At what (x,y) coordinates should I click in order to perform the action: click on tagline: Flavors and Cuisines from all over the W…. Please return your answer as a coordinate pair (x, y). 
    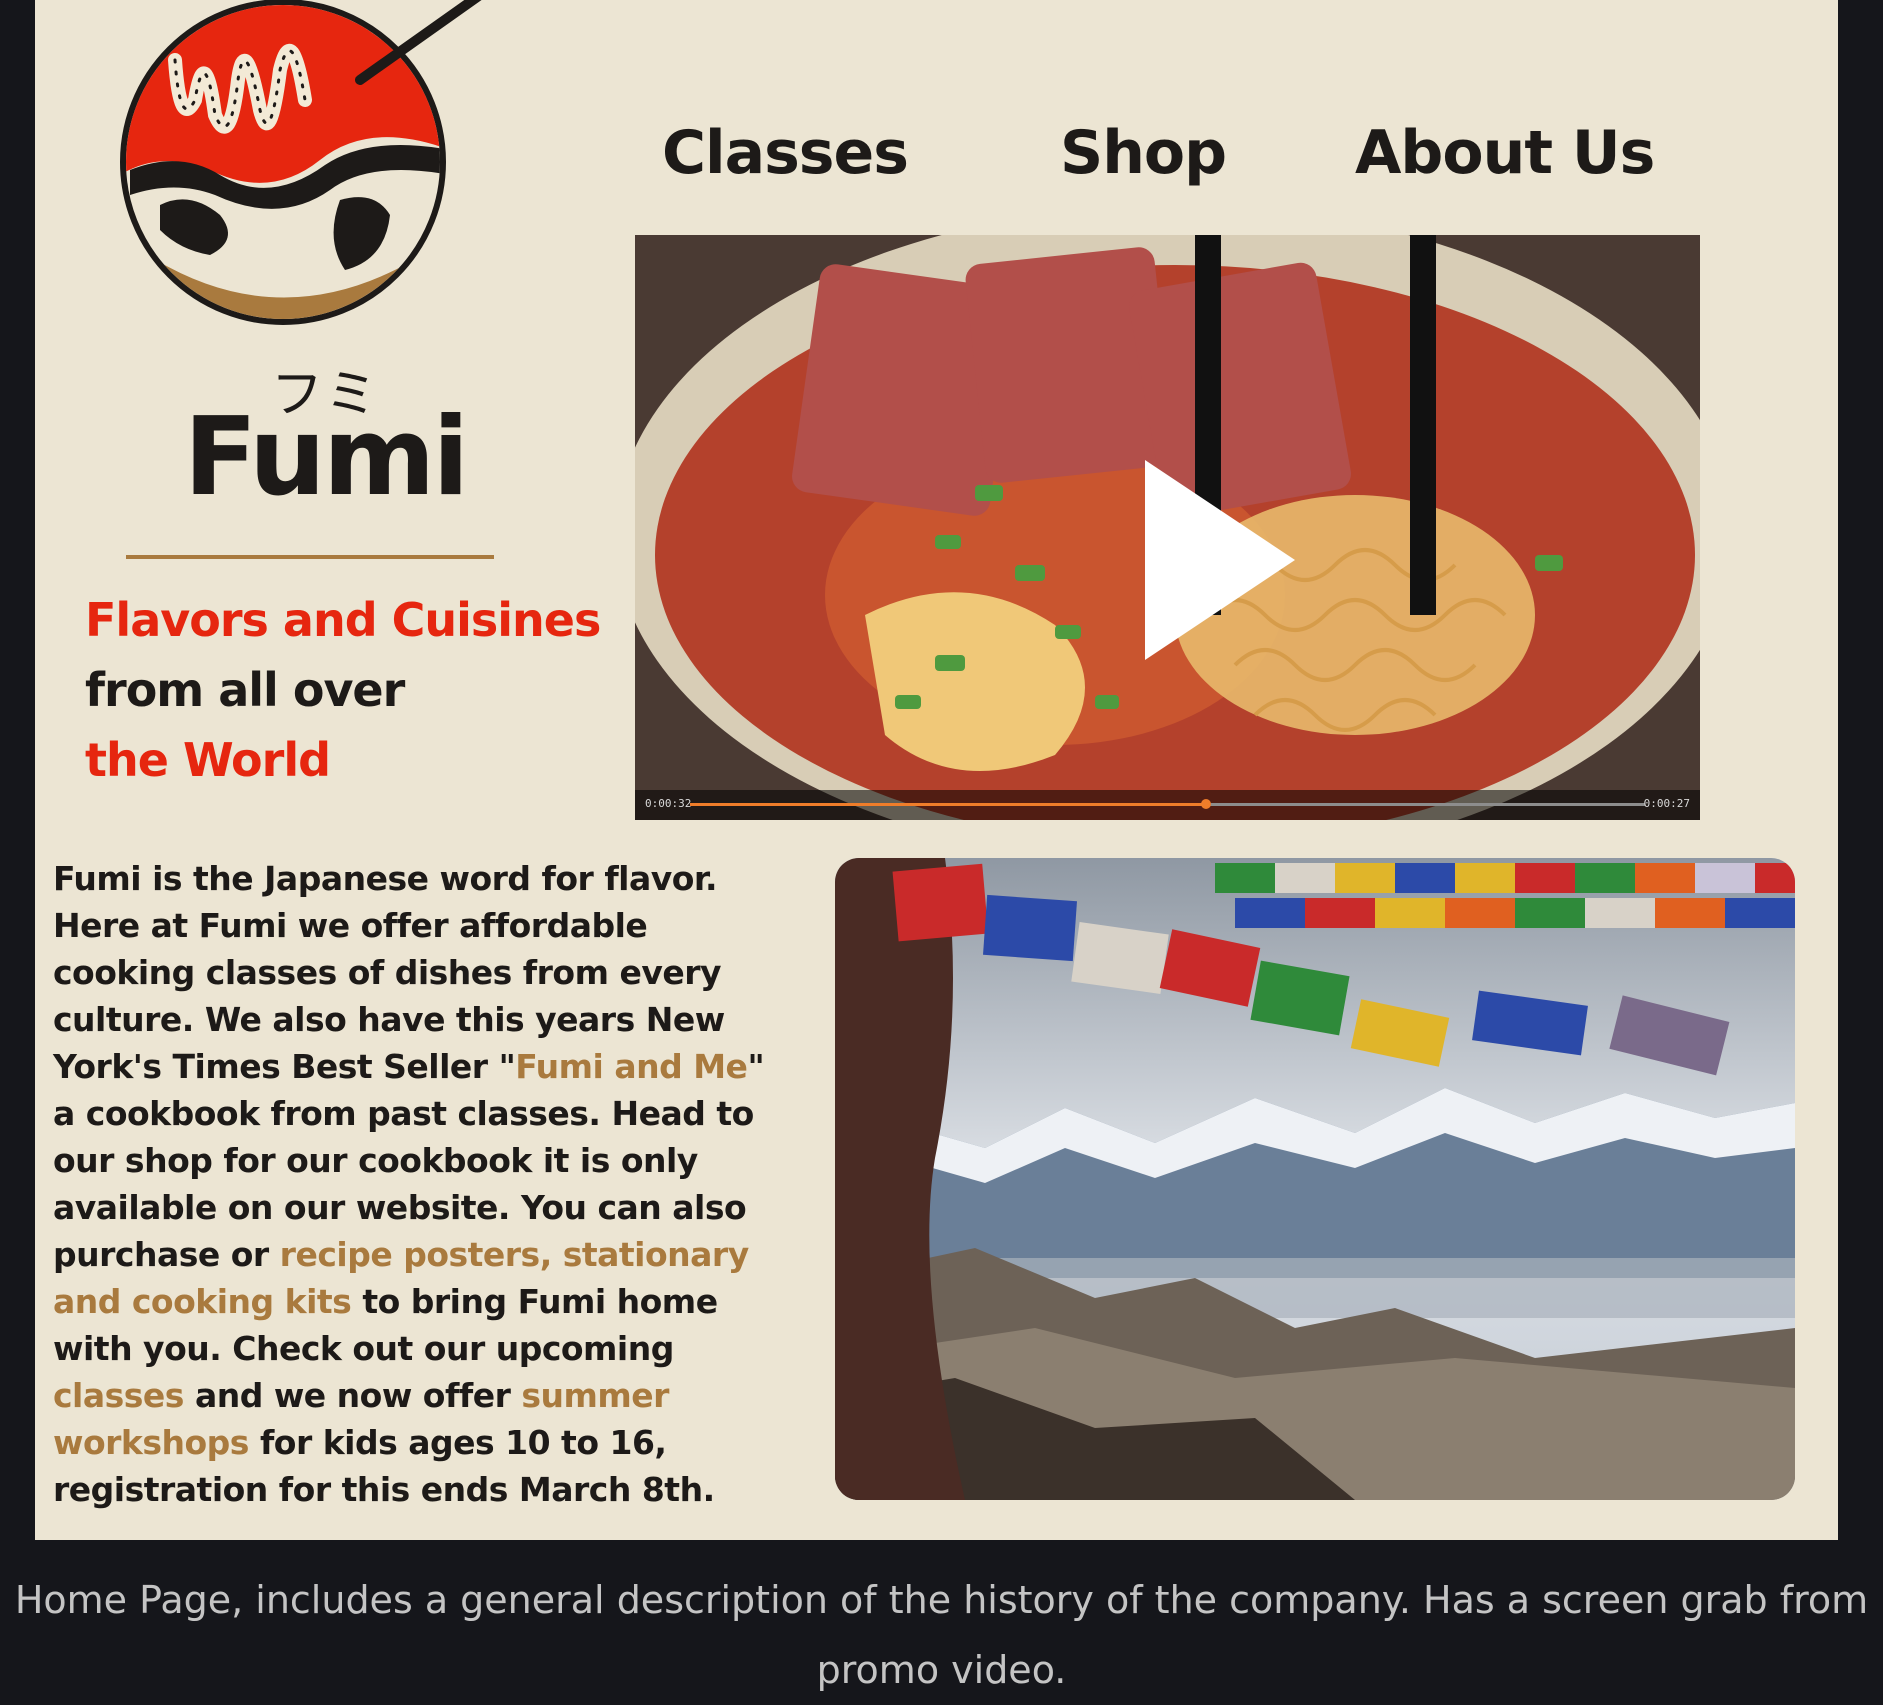
    Looking at the image, I should click on (343, 690).